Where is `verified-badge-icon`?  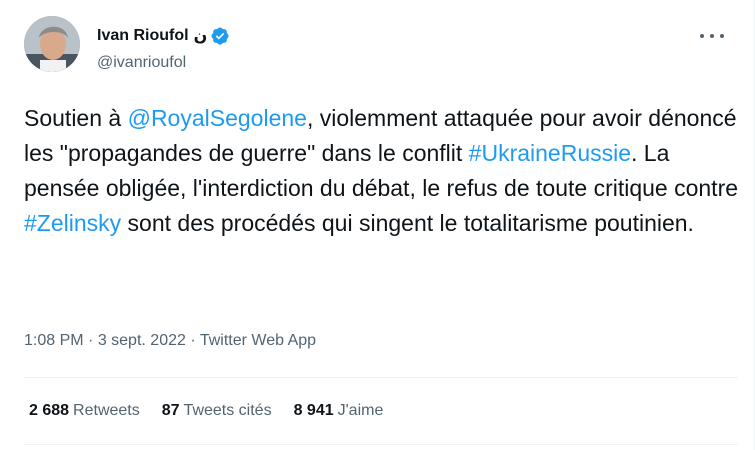 verified-badge-icon is located at coordinates (220, 36).